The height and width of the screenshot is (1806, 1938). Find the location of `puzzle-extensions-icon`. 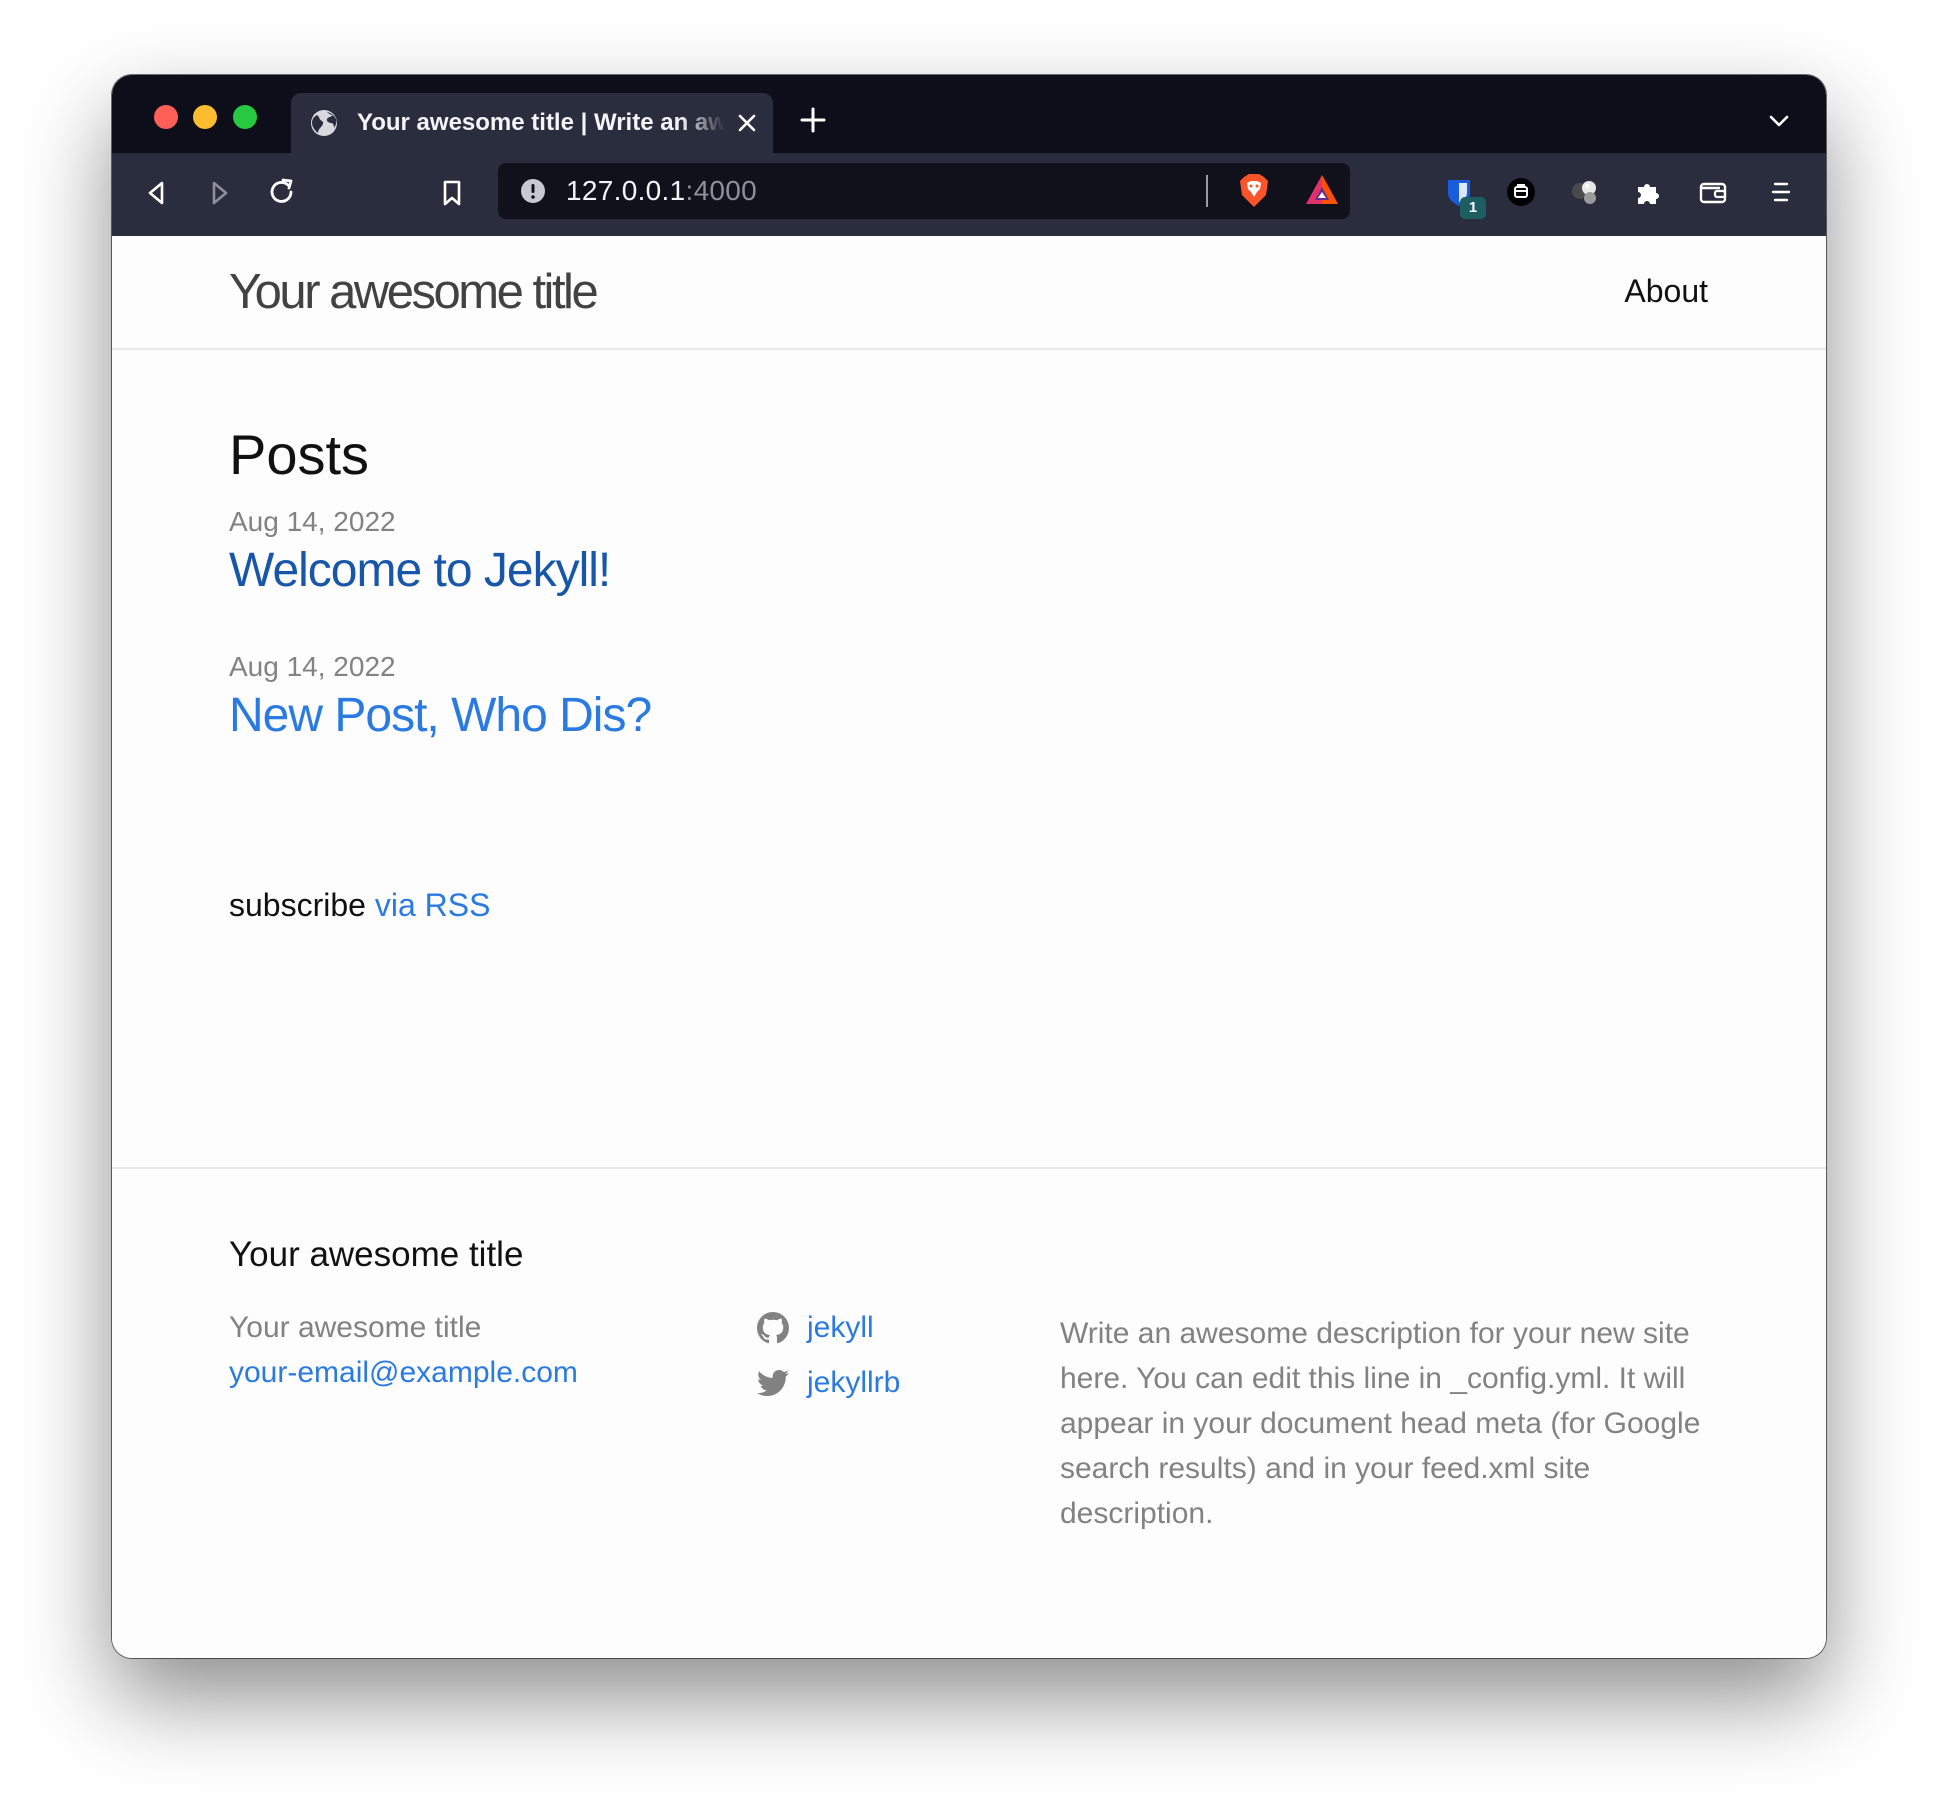

puzzle-extensions-icon is located at coordinates (1648, 192).